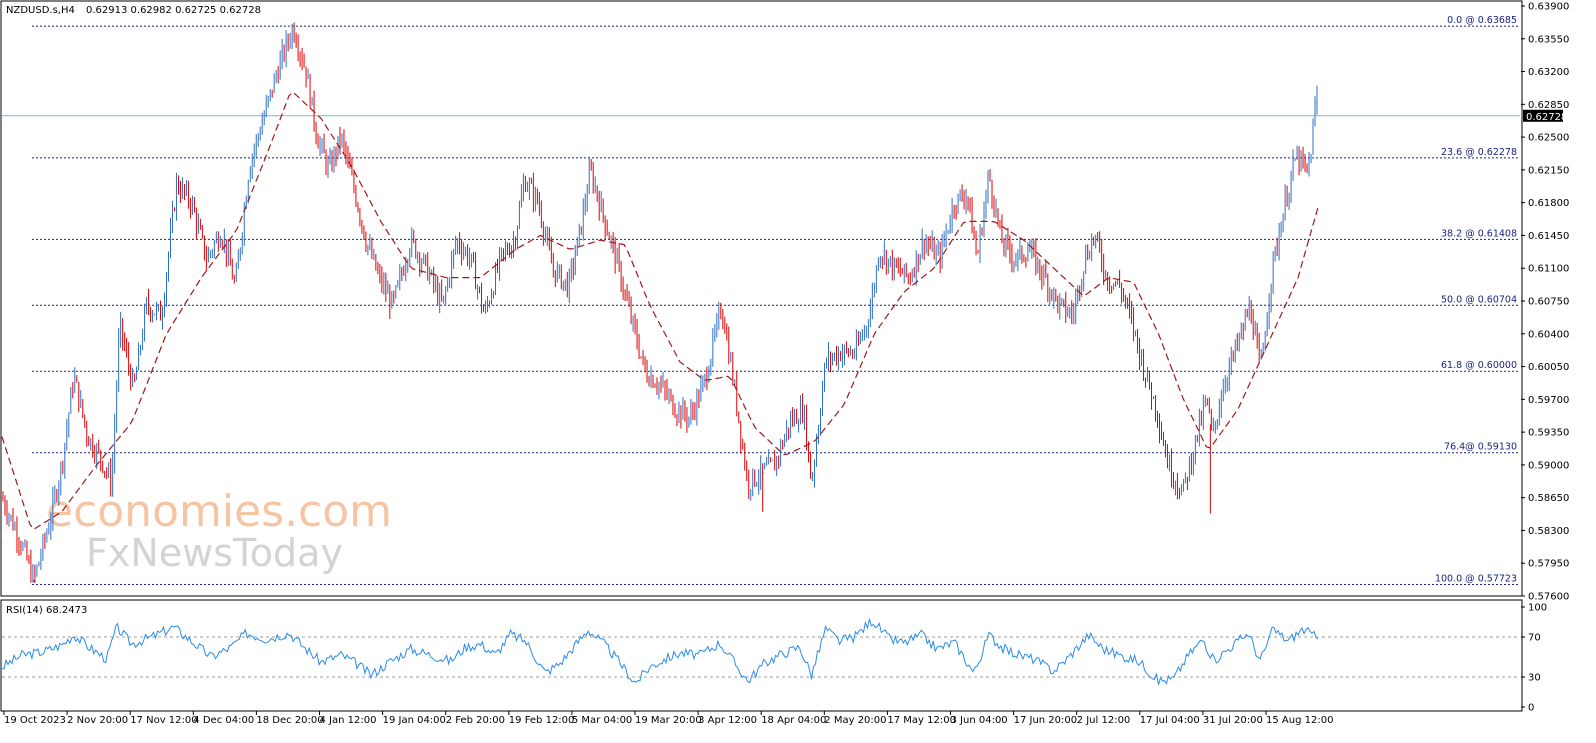 The image size is (1596, 743). I want to click on price-tick-label: 0.59700, so click(1548, 400).